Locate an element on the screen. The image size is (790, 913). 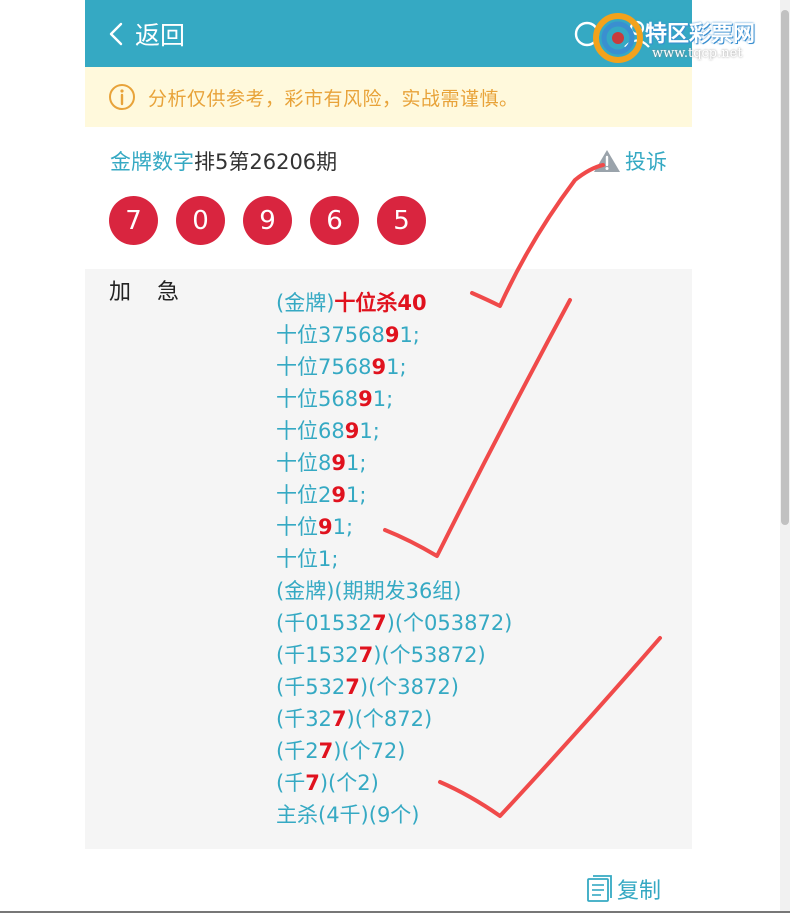
draw-number-balls: 7 0 9 6 5 is located at coordinates (276, 220).